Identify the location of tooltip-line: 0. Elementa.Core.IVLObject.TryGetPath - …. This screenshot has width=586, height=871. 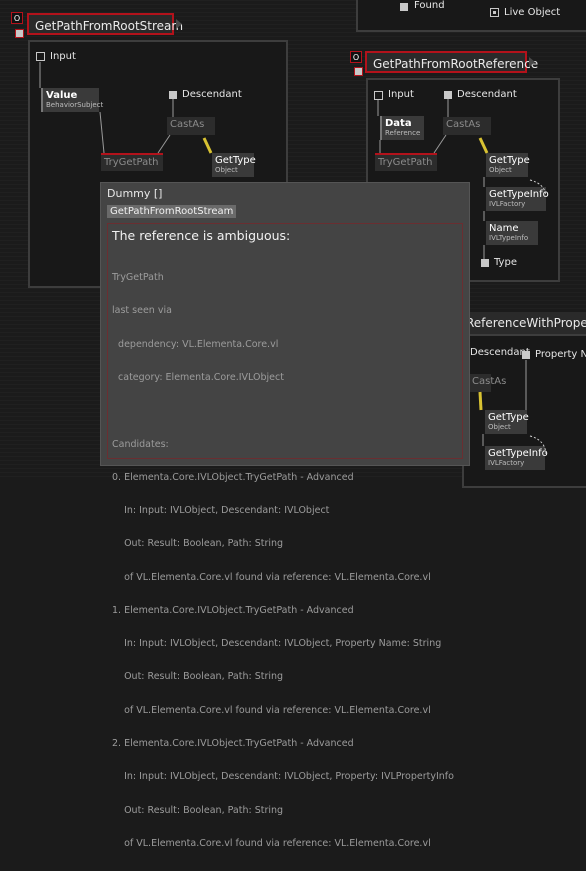
(233, 477).